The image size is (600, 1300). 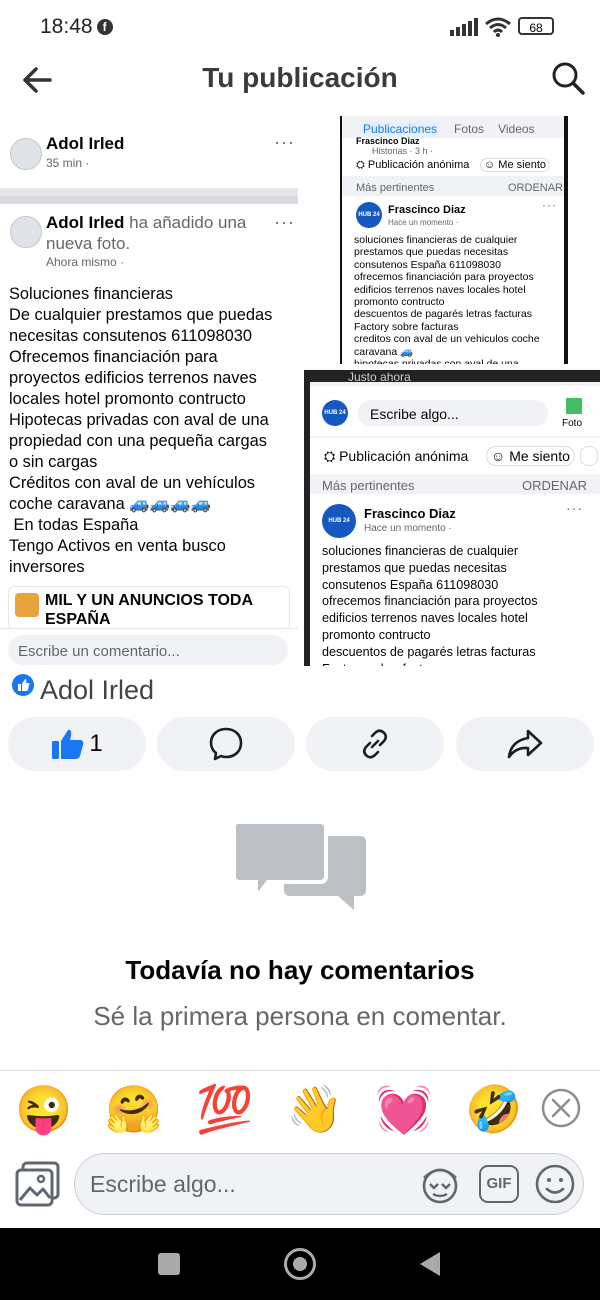 I want to click on battery-indicator: 68, so click(x=536, y=26).